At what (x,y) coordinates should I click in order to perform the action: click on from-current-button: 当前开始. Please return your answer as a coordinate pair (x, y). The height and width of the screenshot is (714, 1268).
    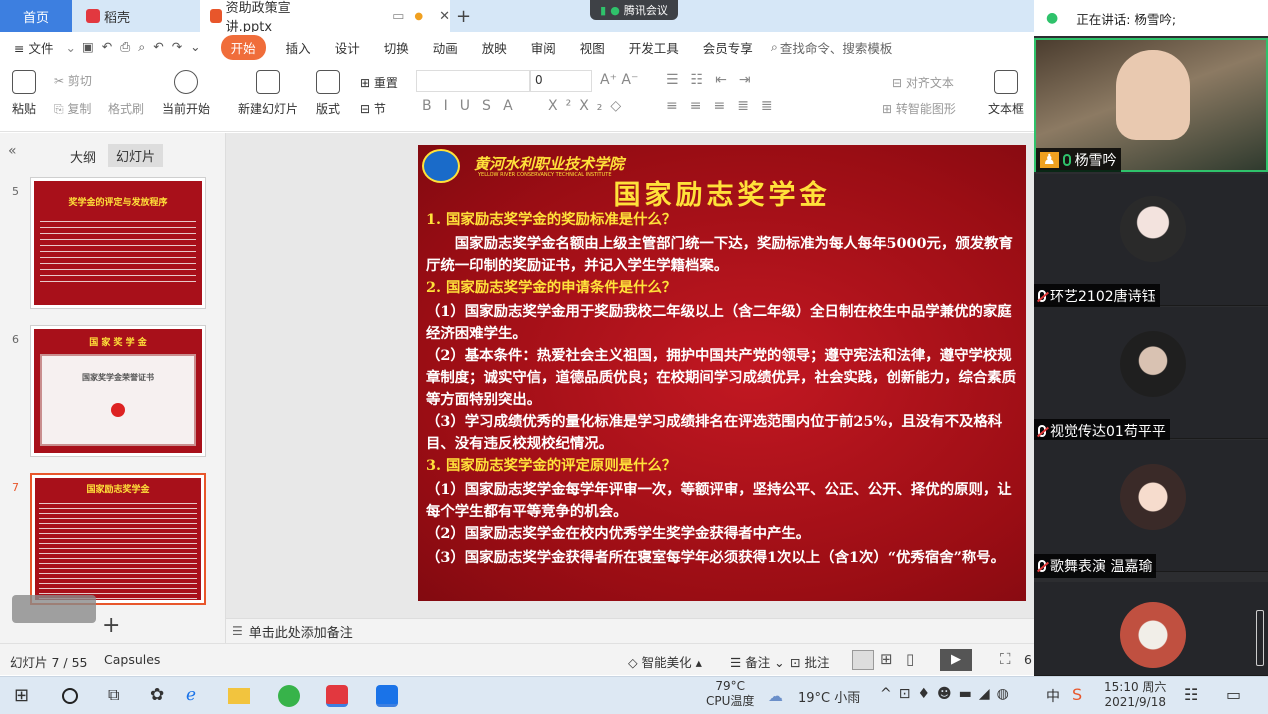
    Looking at the image, I should click on (186, 93).